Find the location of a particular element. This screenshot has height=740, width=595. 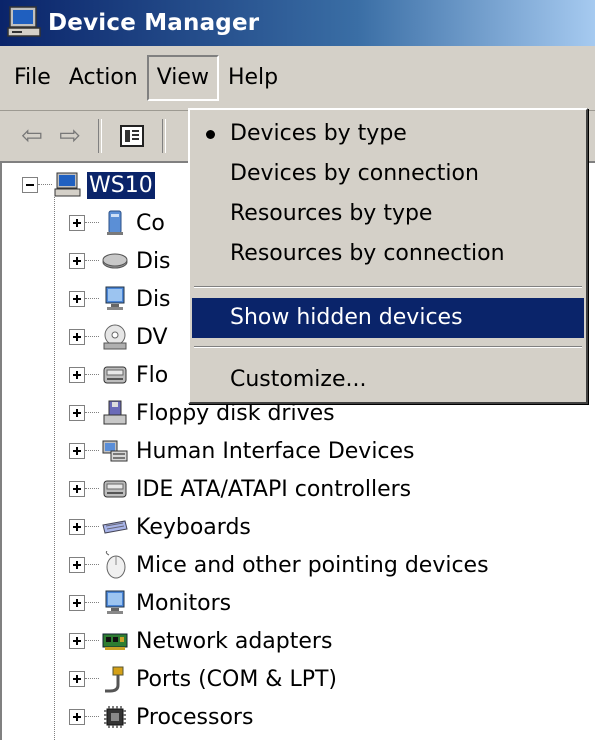

back-button: ⇦ is located at coordinates (32, 136).